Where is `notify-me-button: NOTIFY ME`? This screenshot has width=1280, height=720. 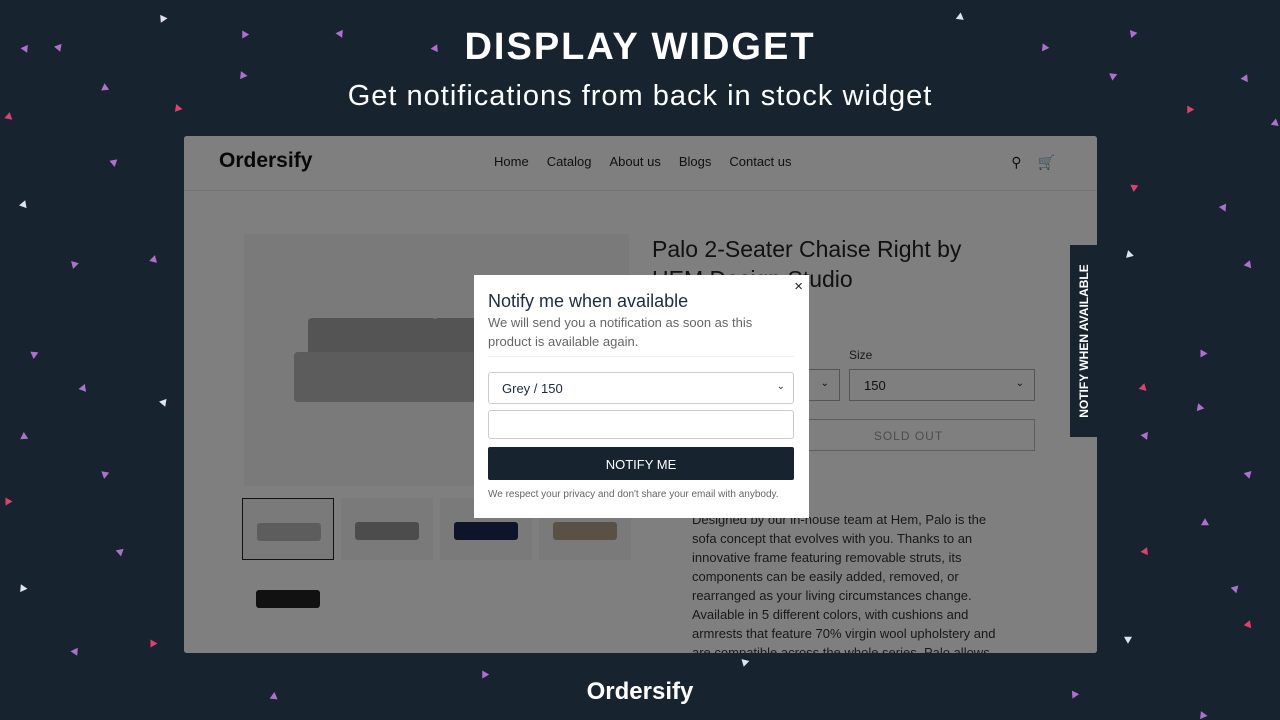 notify-me-button: NOTIFY ME is located at coordinates (641, 463).